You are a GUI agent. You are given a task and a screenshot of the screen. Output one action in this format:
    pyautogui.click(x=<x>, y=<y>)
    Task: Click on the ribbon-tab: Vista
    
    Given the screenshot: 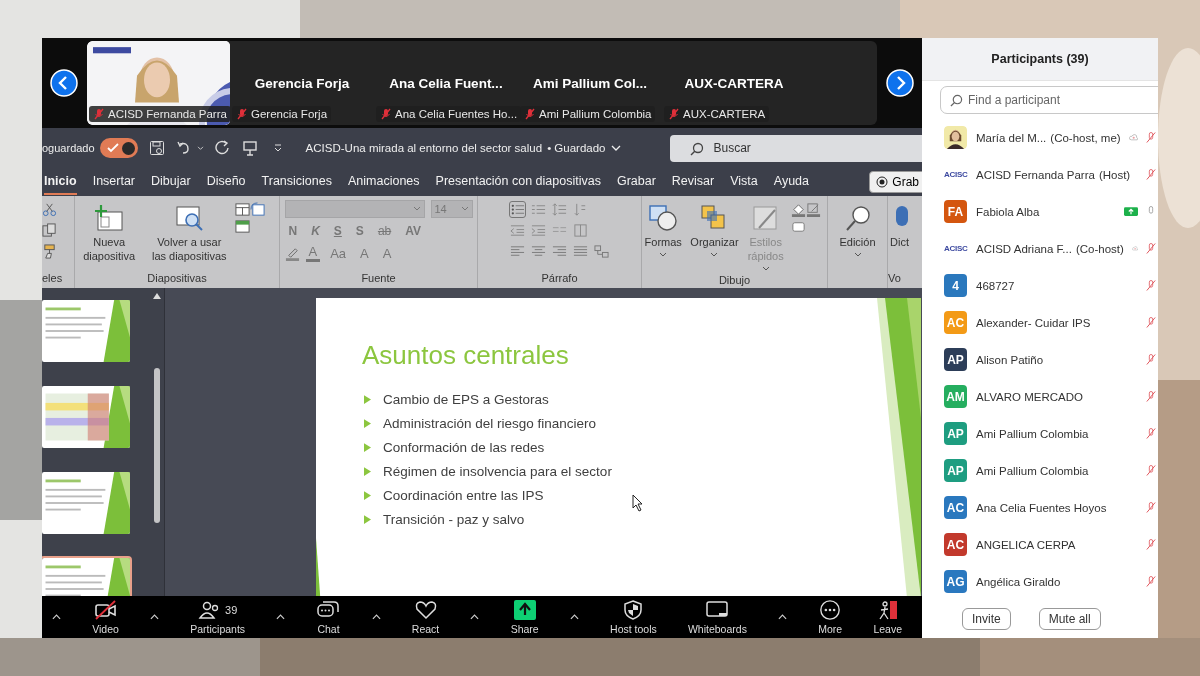 What is the action you would take?
    pyautogui.click(x=744, y=182)
    